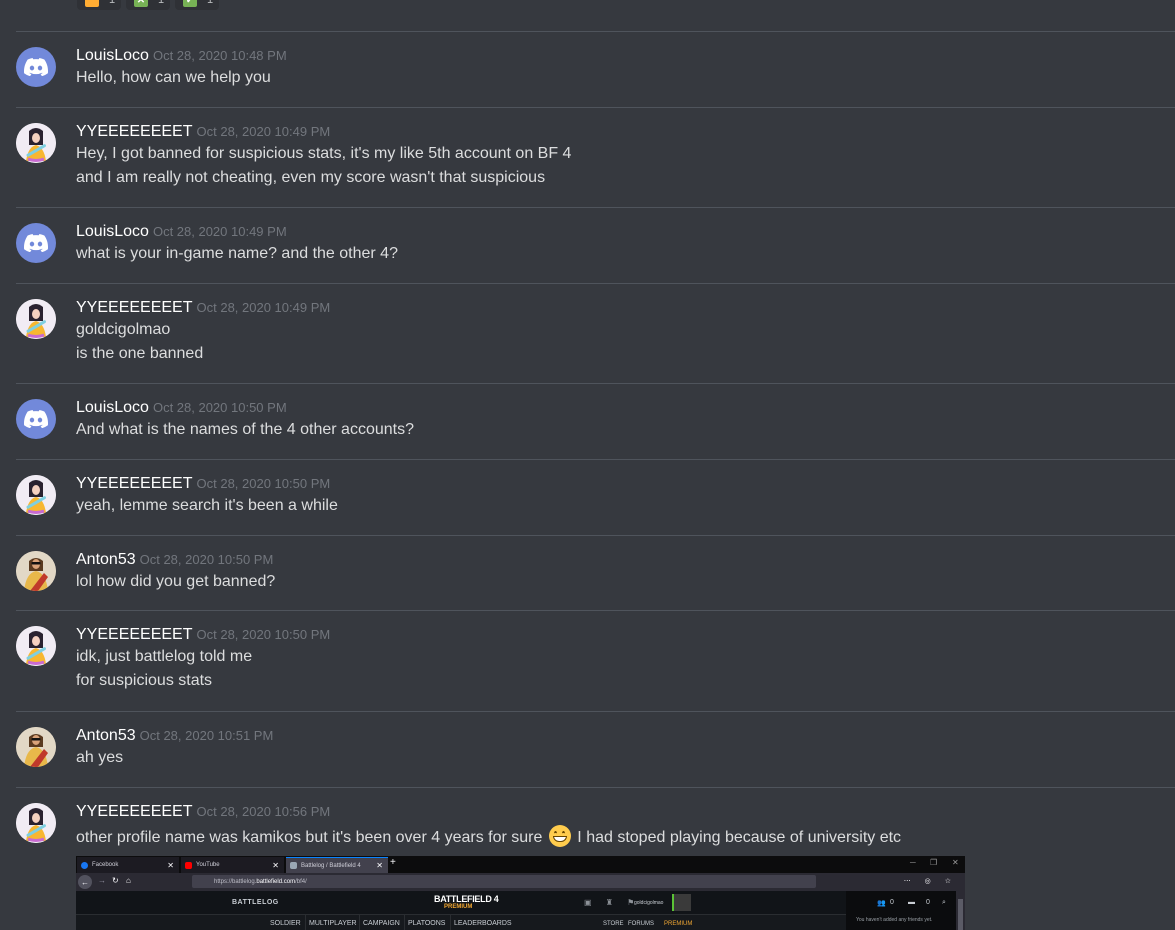 The width and height of the screenshot is (1175, 930). Describe the element at coordinates (612, 902) in the screenshot. I see `header-icons: ▣ ♜ ⚑` at that location.